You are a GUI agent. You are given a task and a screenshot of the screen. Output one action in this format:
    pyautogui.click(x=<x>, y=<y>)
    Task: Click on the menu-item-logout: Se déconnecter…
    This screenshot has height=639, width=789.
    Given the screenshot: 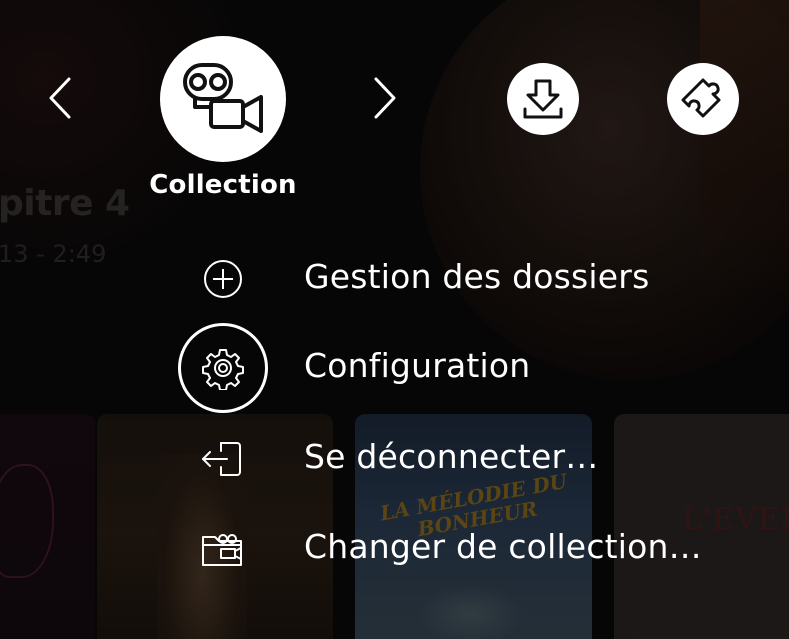 What is the action you would take?
    pyautogui.click(x=458, y=459)
    